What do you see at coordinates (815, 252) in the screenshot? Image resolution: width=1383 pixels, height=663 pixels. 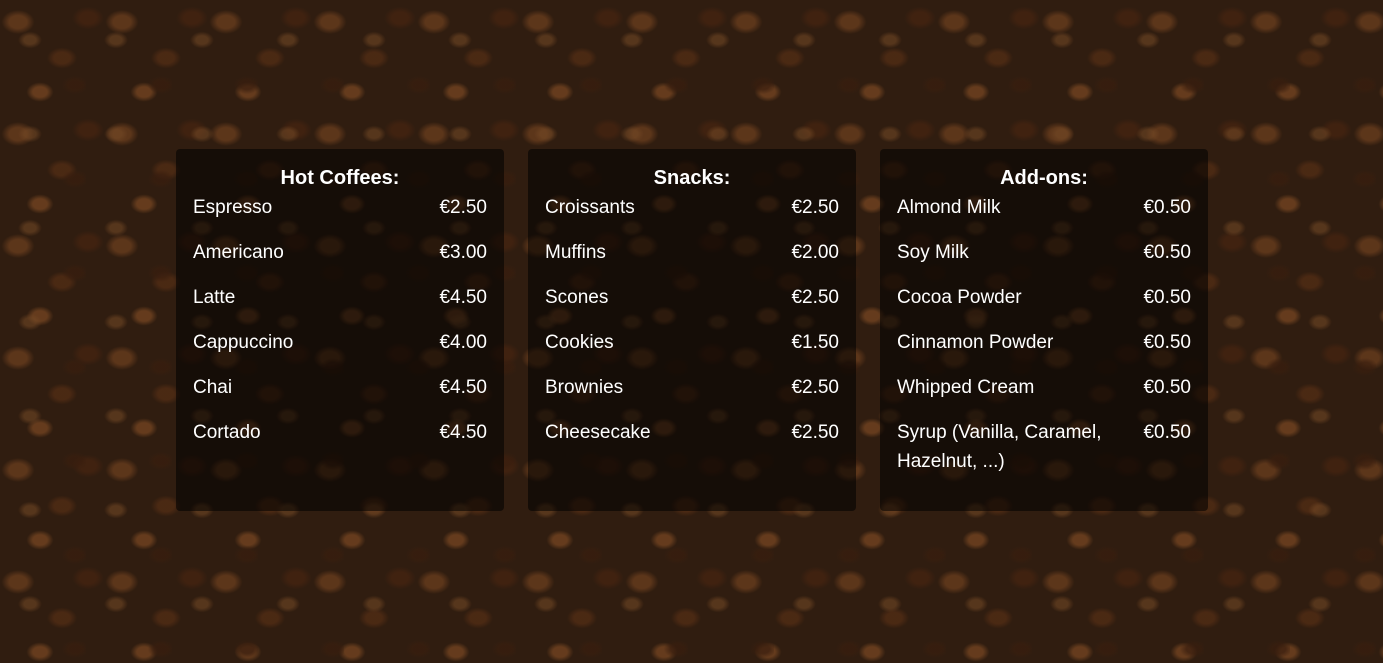 I see `menu-item-price: €2.00` at bounding box center [815, 252].